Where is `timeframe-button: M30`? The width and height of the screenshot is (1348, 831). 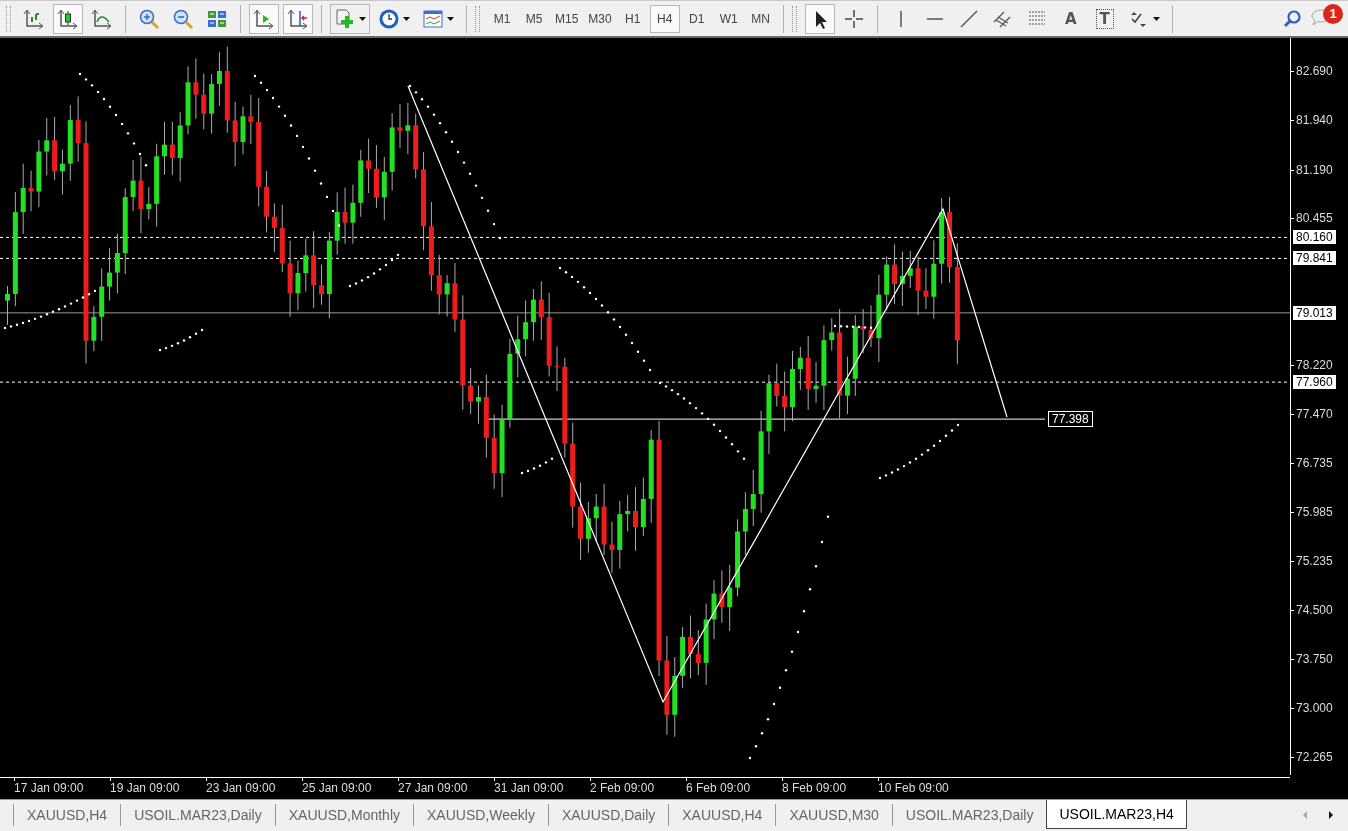 timeframe-button: M30 is located at coordinates (600, 18).